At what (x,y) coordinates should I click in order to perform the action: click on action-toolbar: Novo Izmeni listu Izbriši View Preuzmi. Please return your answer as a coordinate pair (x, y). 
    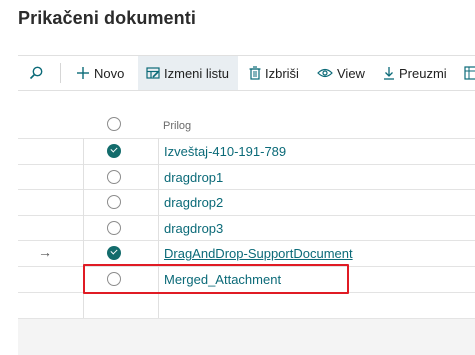
    Looking at the image, I should click on (246, 73).